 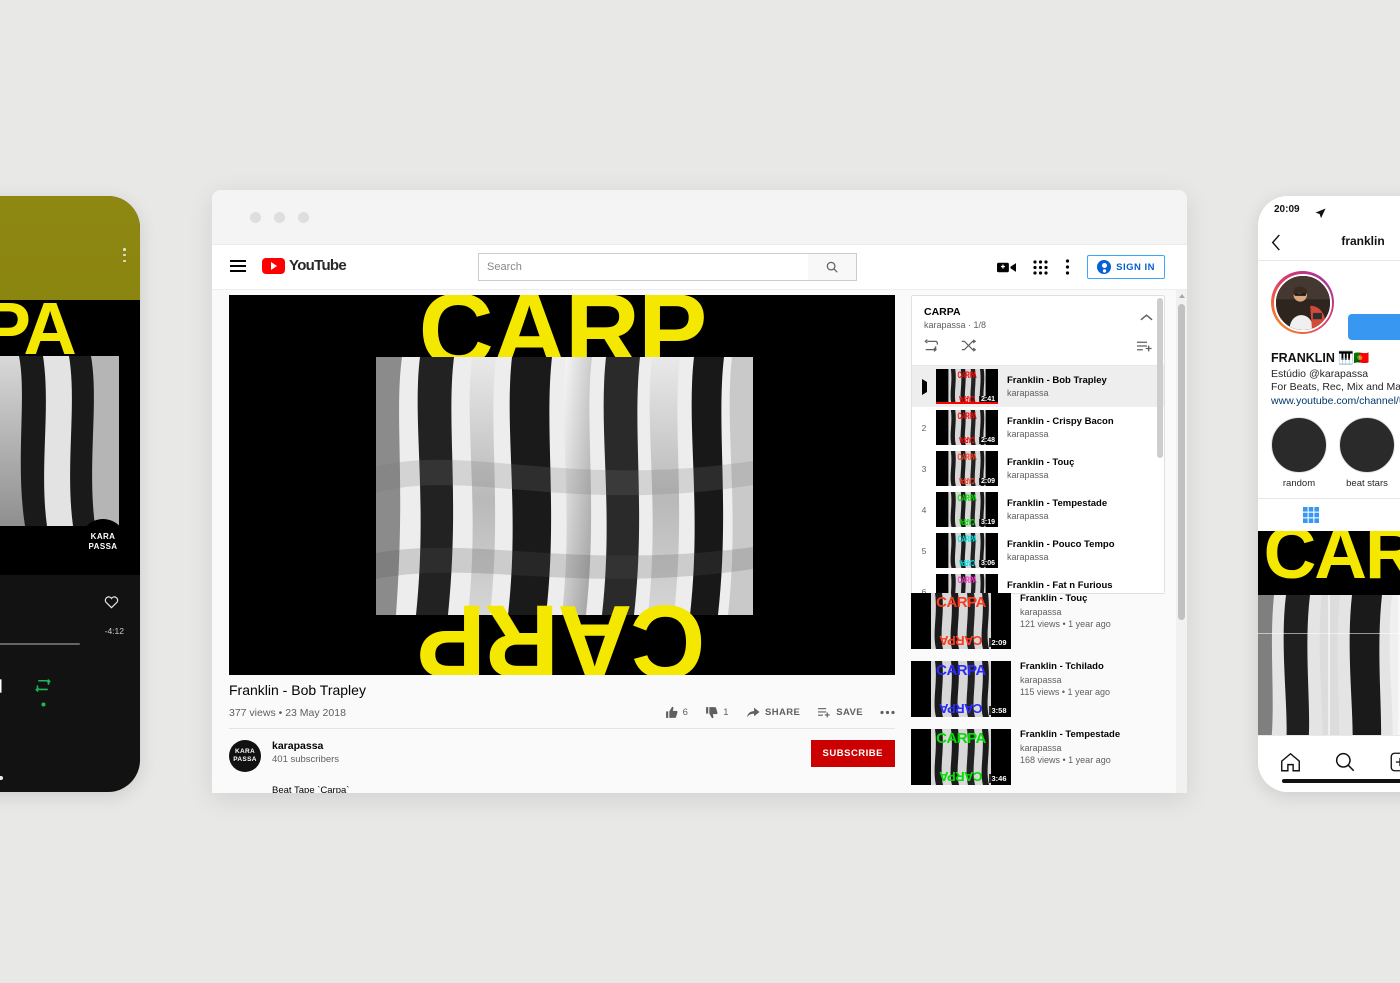 I want to click on more-actions-button, so click(x=887, y=712).